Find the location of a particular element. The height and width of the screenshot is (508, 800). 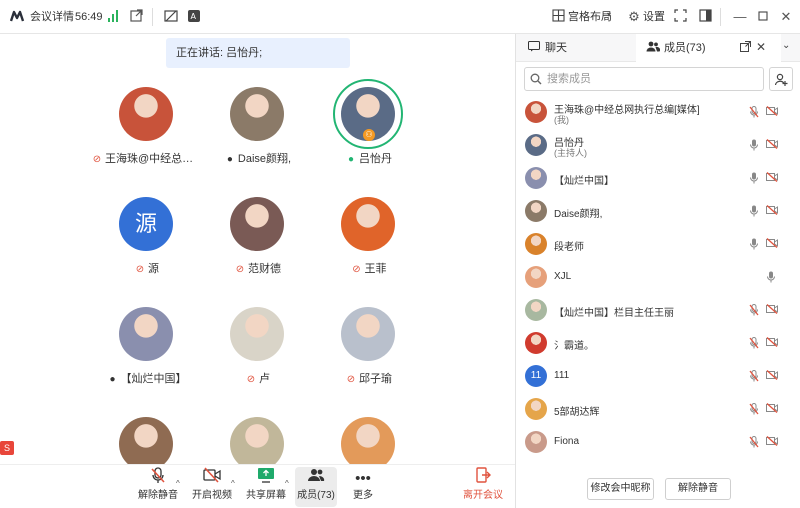

more-dots-icon: ••• is located at coordinates (363, 478).